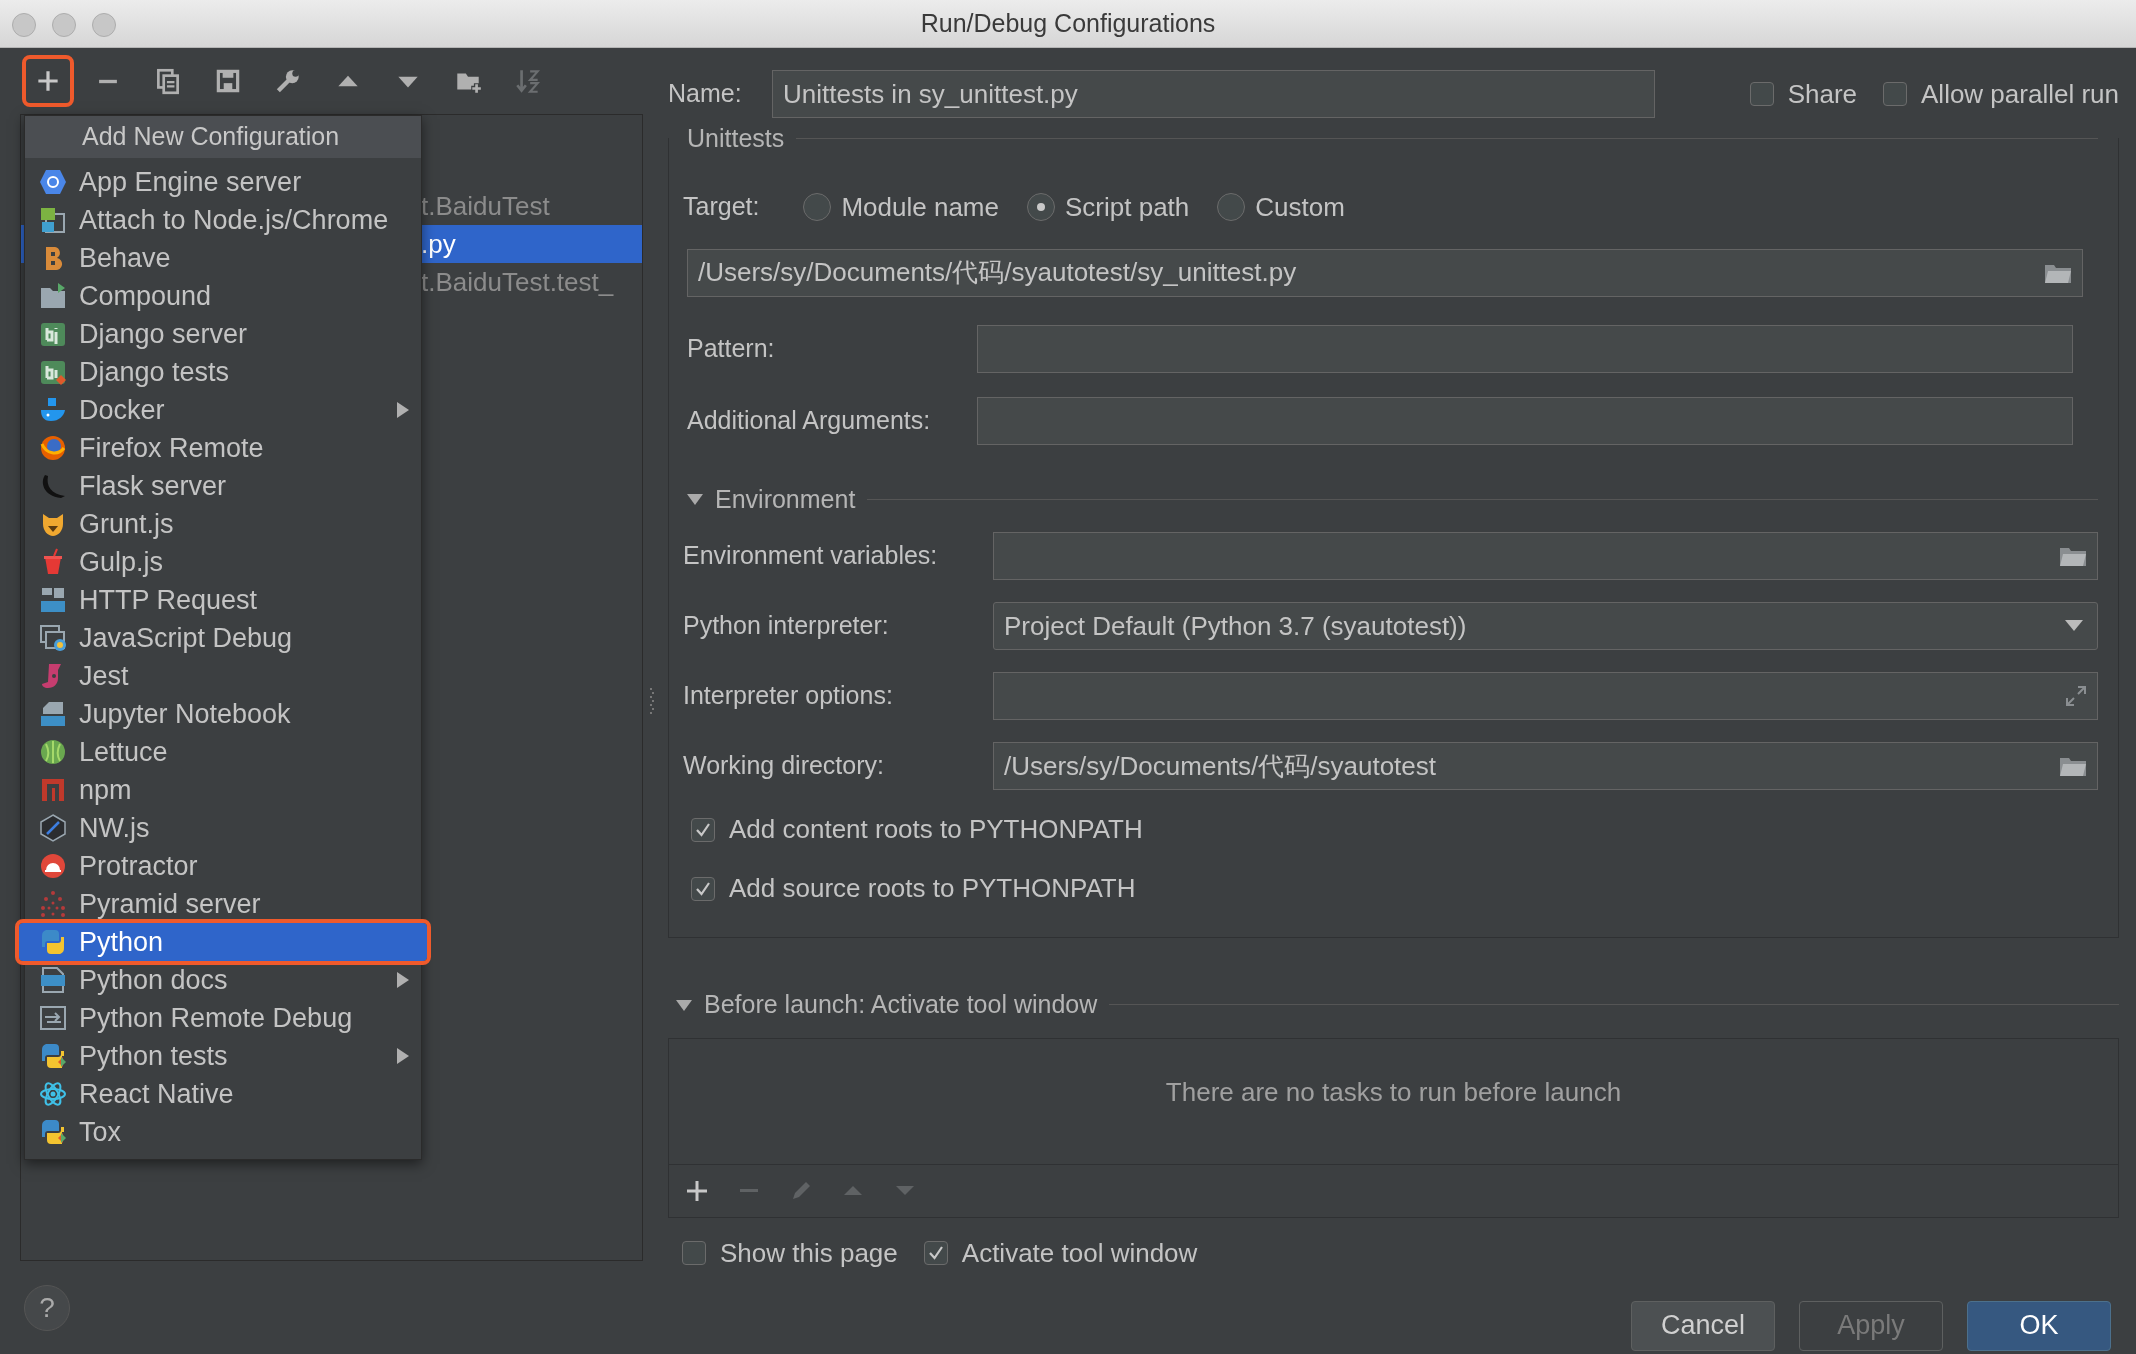 This screenshot has height=1354, width=2136. What do you see at coordinates (122, 942) in the screenshot?
I see `menu-item-label: Python` at bounding box center [122, 942].